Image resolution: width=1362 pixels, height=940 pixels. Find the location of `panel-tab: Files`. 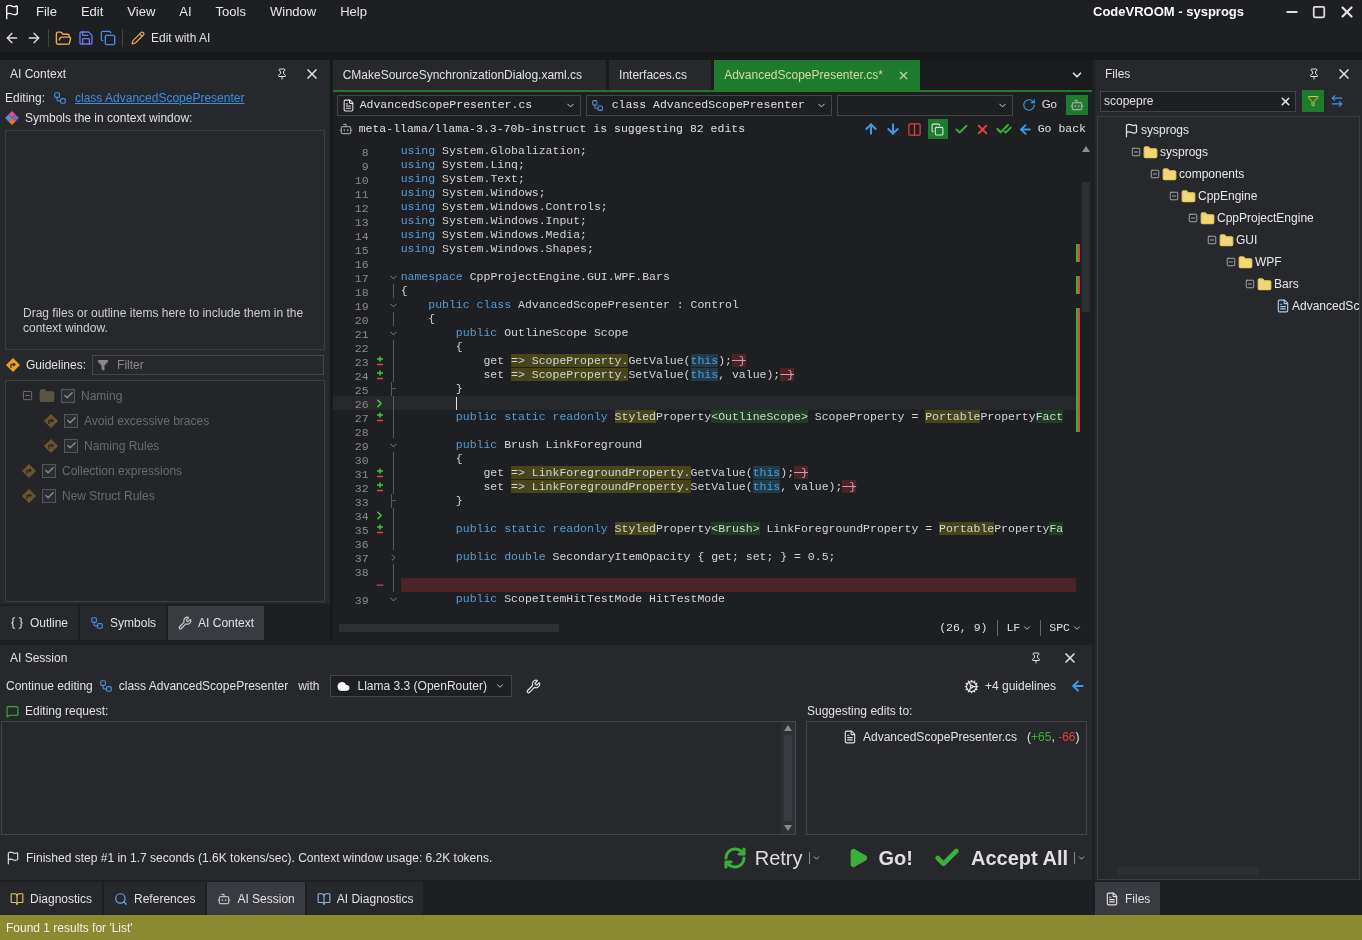

panel-tab: Files is located at coordinates (1128, 898).